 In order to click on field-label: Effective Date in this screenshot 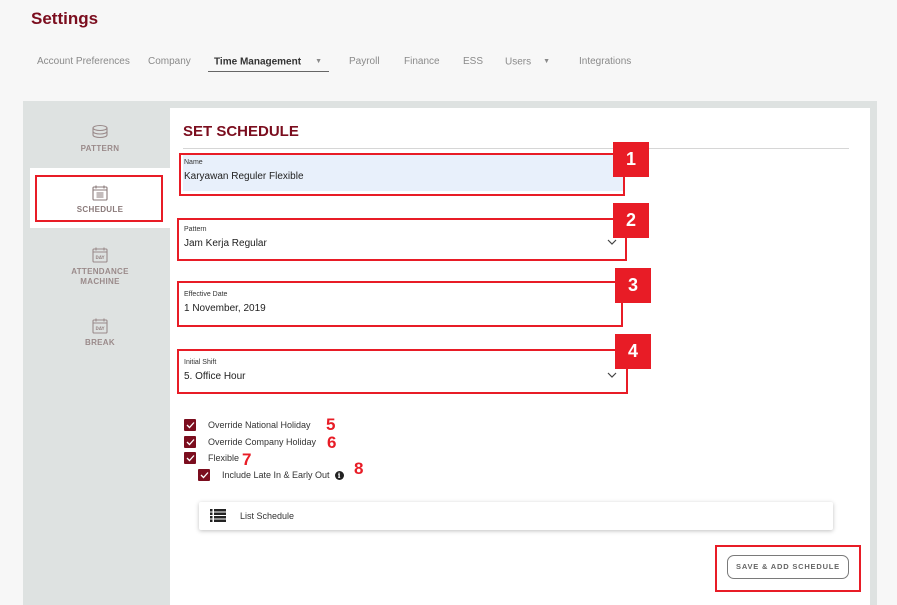, I will do `click(206, 294)`.